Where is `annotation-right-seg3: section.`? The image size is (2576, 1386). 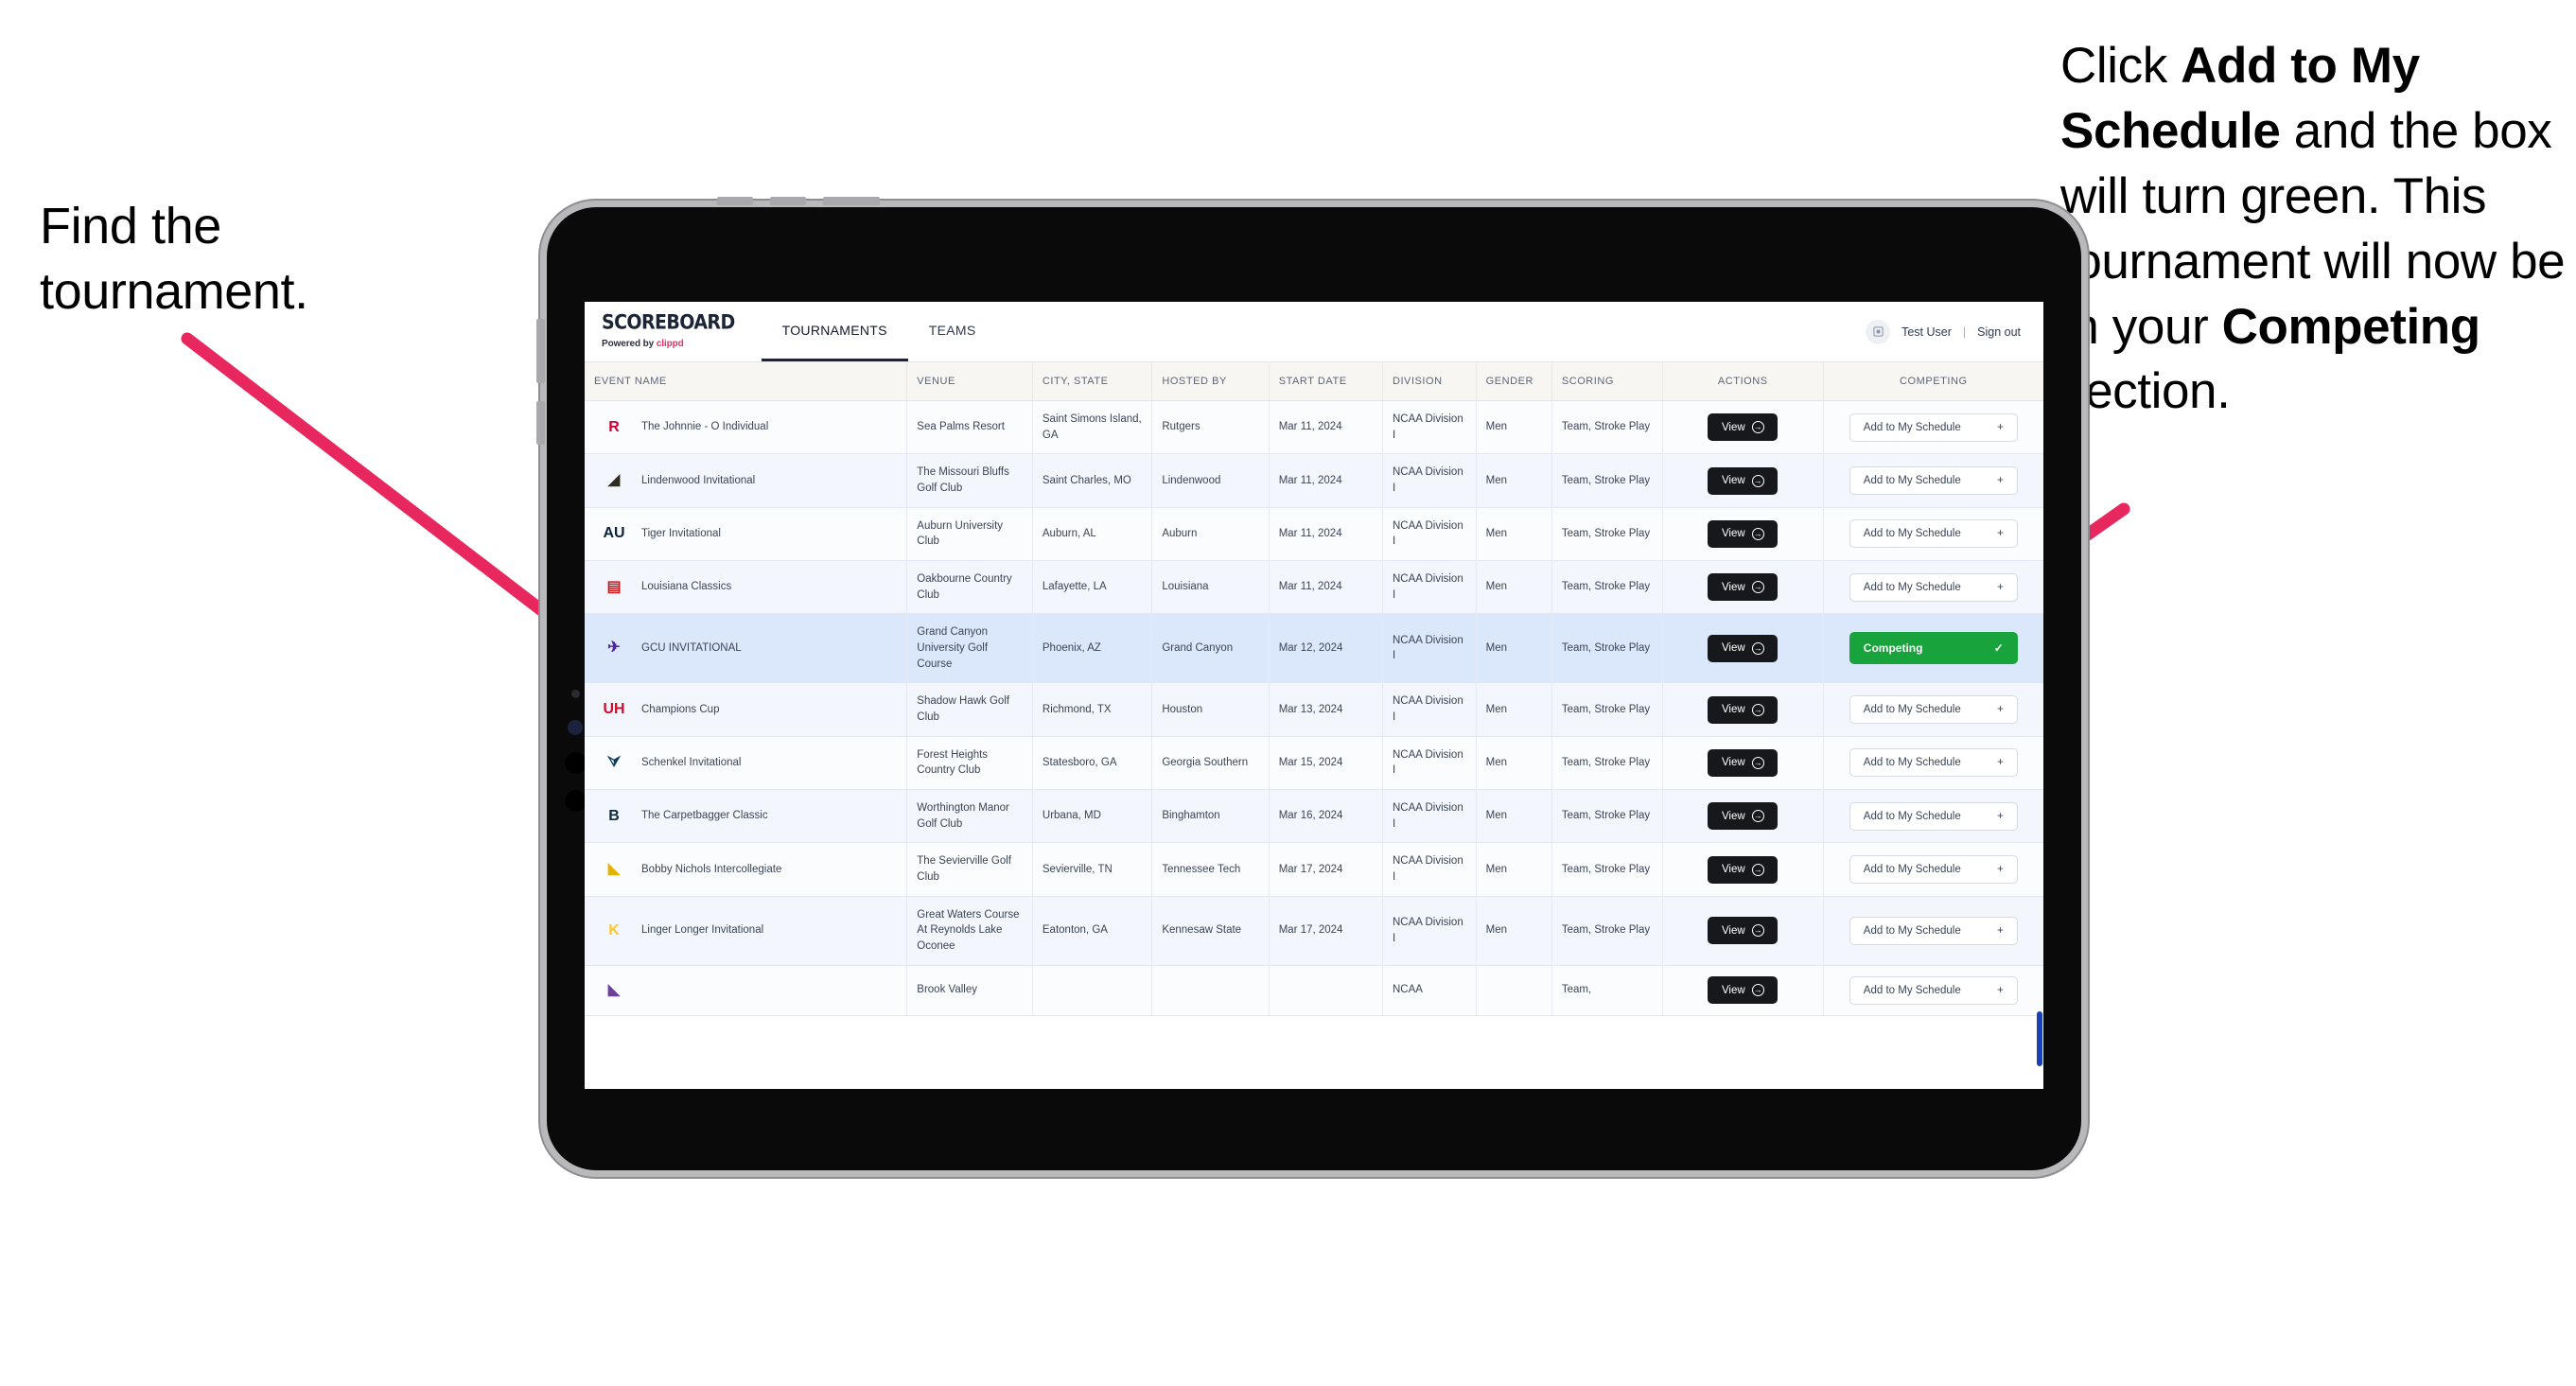 annotation-right-seg3: section. is located at coordinates (2145, 391).